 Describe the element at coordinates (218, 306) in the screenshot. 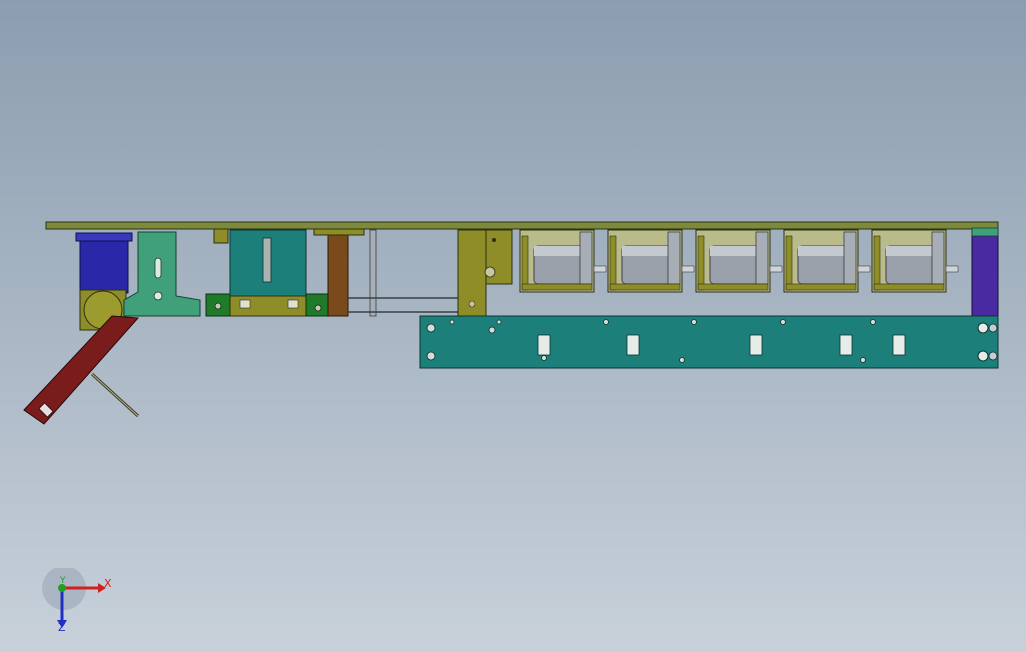

I see `small-block-left-screw` at that location.